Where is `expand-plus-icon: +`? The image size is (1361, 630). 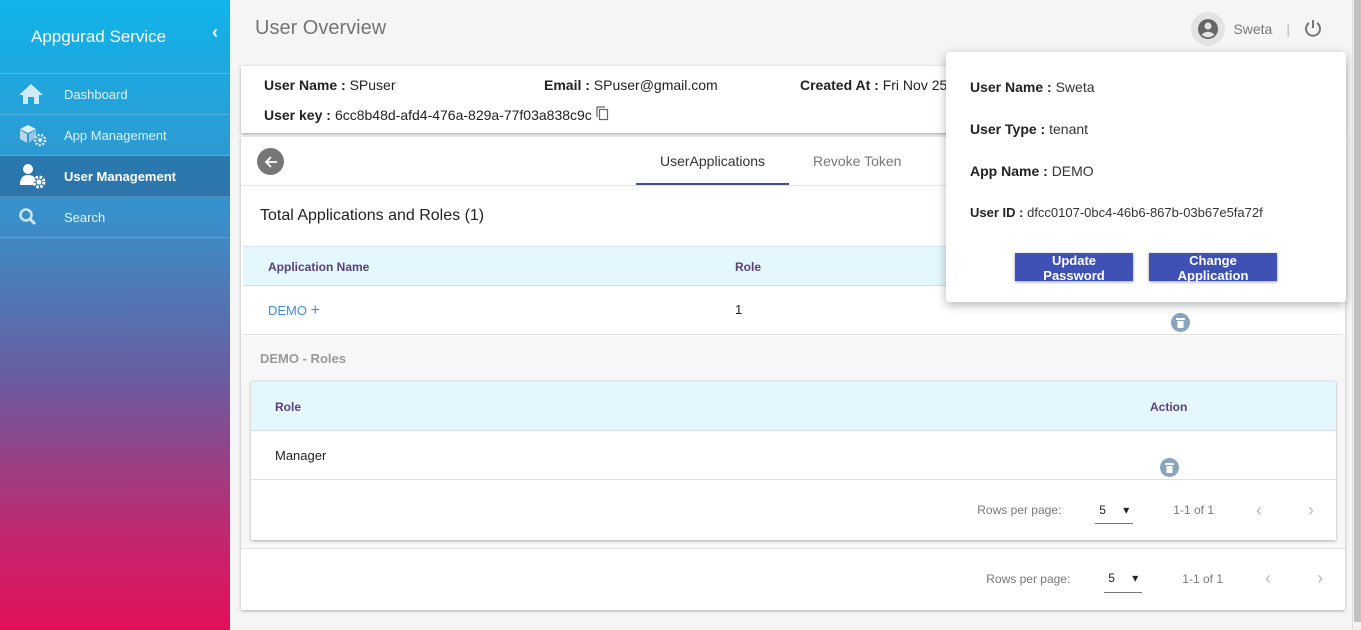
expand-plus-icon: + is located at coordinates (315, 310).